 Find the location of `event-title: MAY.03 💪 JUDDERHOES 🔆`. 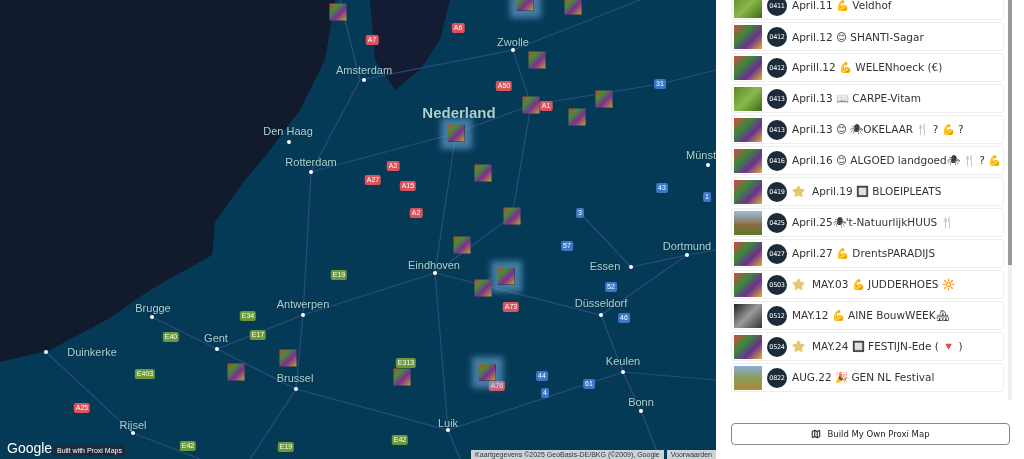

event-title: MAY.03 💪 JUDDERHOES 🔆 is located at coordinates (883, 284).